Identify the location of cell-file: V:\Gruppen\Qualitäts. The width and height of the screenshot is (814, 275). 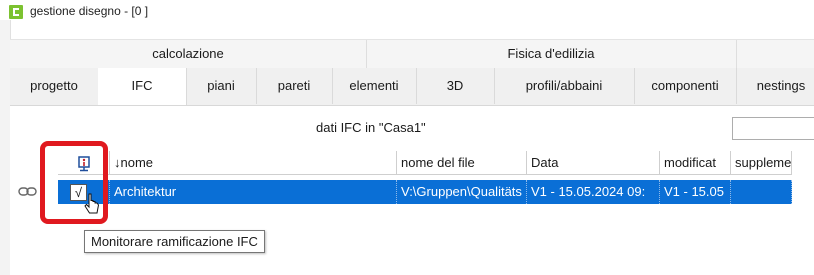
(462, 192).